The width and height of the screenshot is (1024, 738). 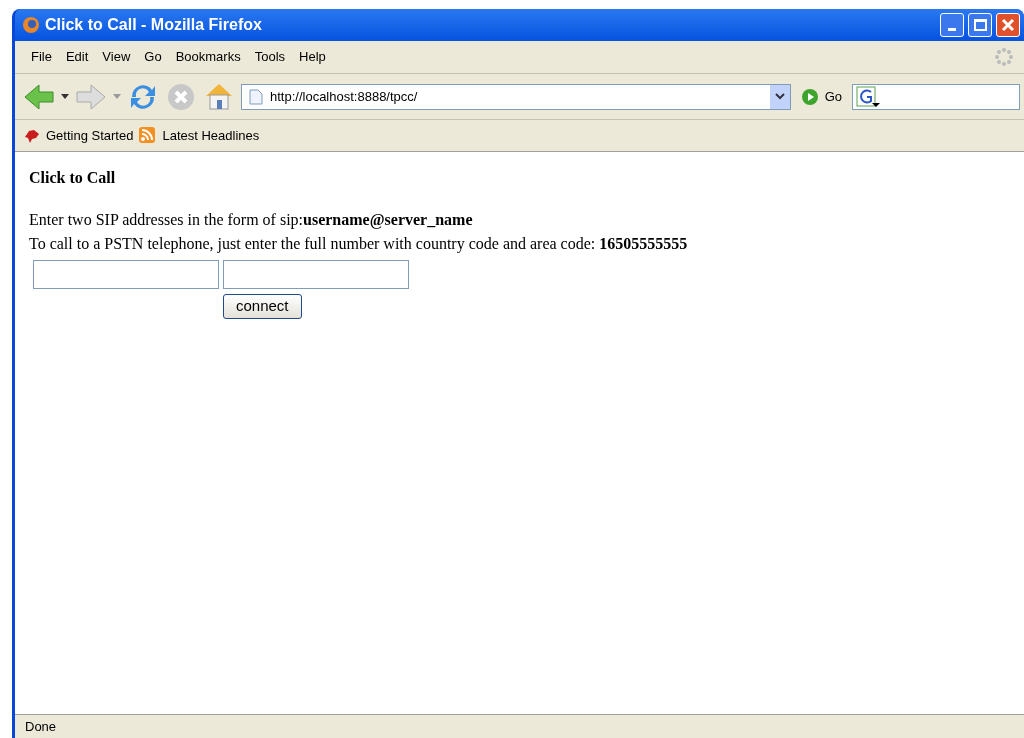 I want to click on page-heading: Click to Call, so click(x=72, y=178).